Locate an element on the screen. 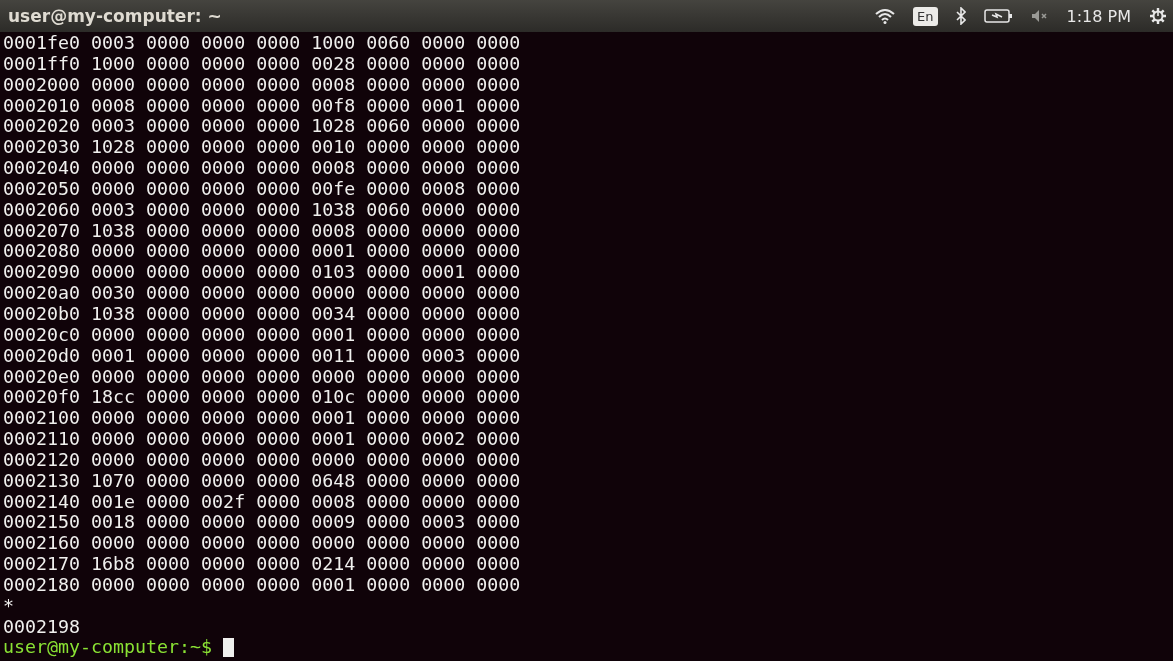 Image resolution: width=1173 pixels, height=661 pixels. output-line: 0002180 0000 0000 0000 0000 0001 0000 0000 0000 is located at coordinates (262, 585).